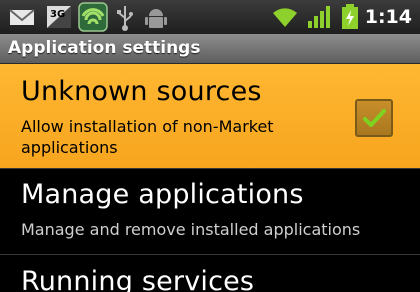 This screenshot has width=420, height=292. I want to click on gmail-icon, so click(22, 17).